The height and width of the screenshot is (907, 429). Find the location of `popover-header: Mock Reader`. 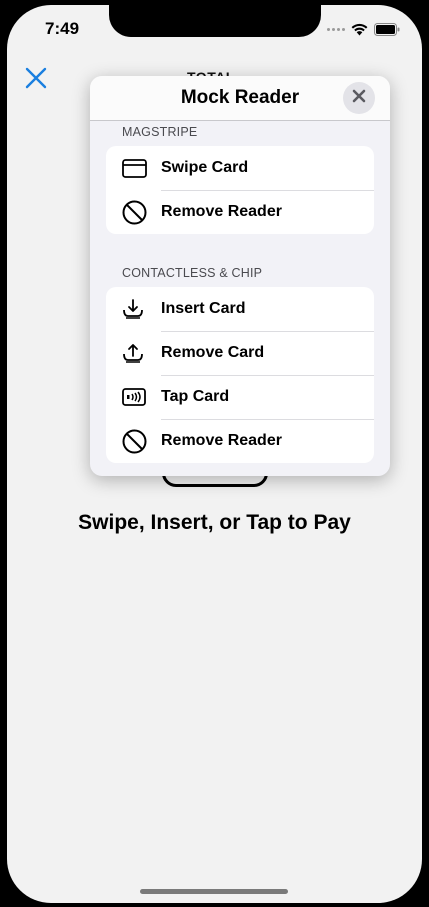

popover-header: Mock Reader is located at coordinates (240, 98).